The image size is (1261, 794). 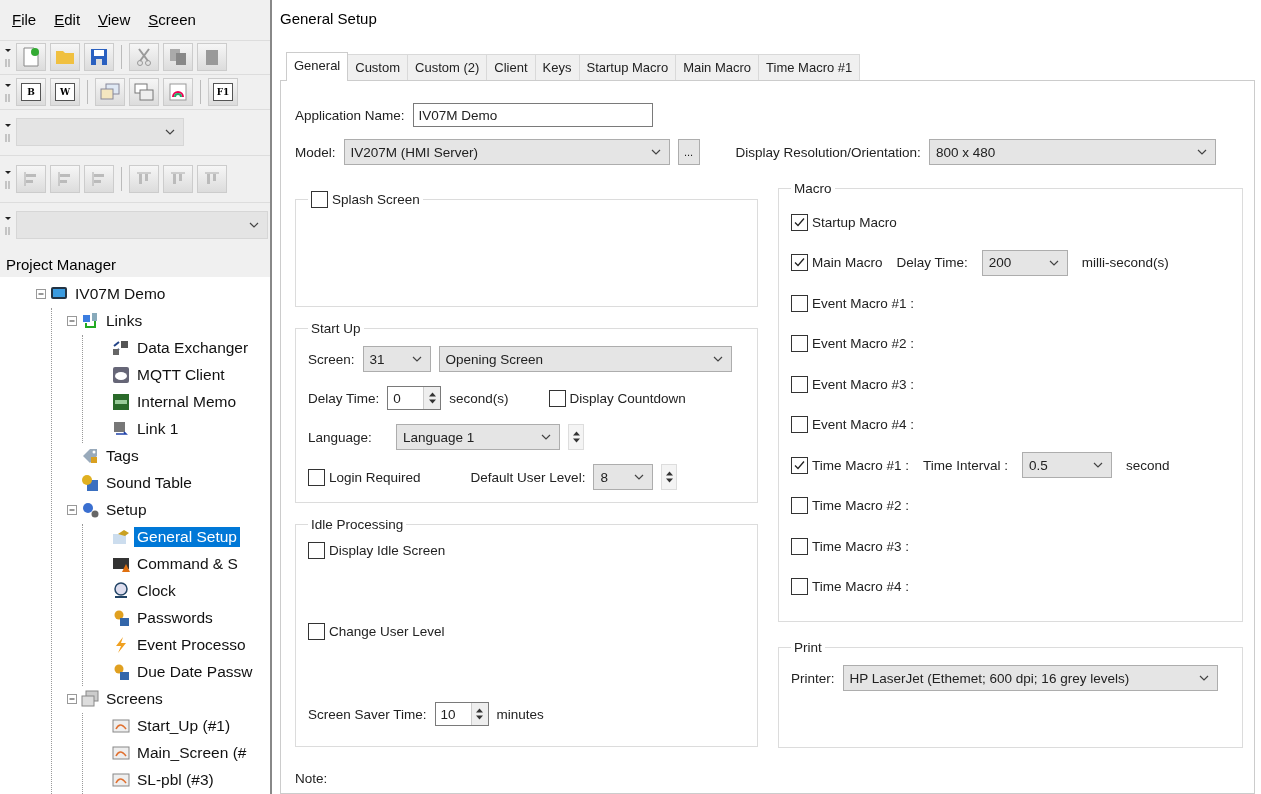 I want to click on tree-item: IV07M Demo, so click(x=120, y=294).